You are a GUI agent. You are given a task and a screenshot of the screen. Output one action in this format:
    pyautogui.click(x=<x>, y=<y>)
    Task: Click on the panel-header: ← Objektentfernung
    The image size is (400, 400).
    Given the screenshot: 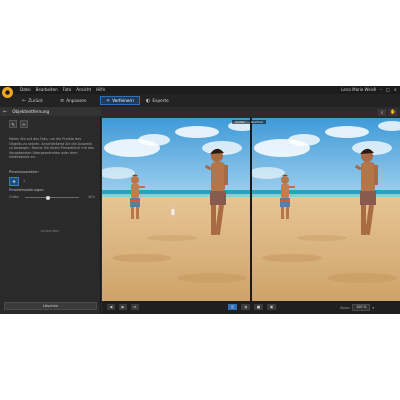 What is the action you would take?
    pyautogui.click(x=50, y=111)
    